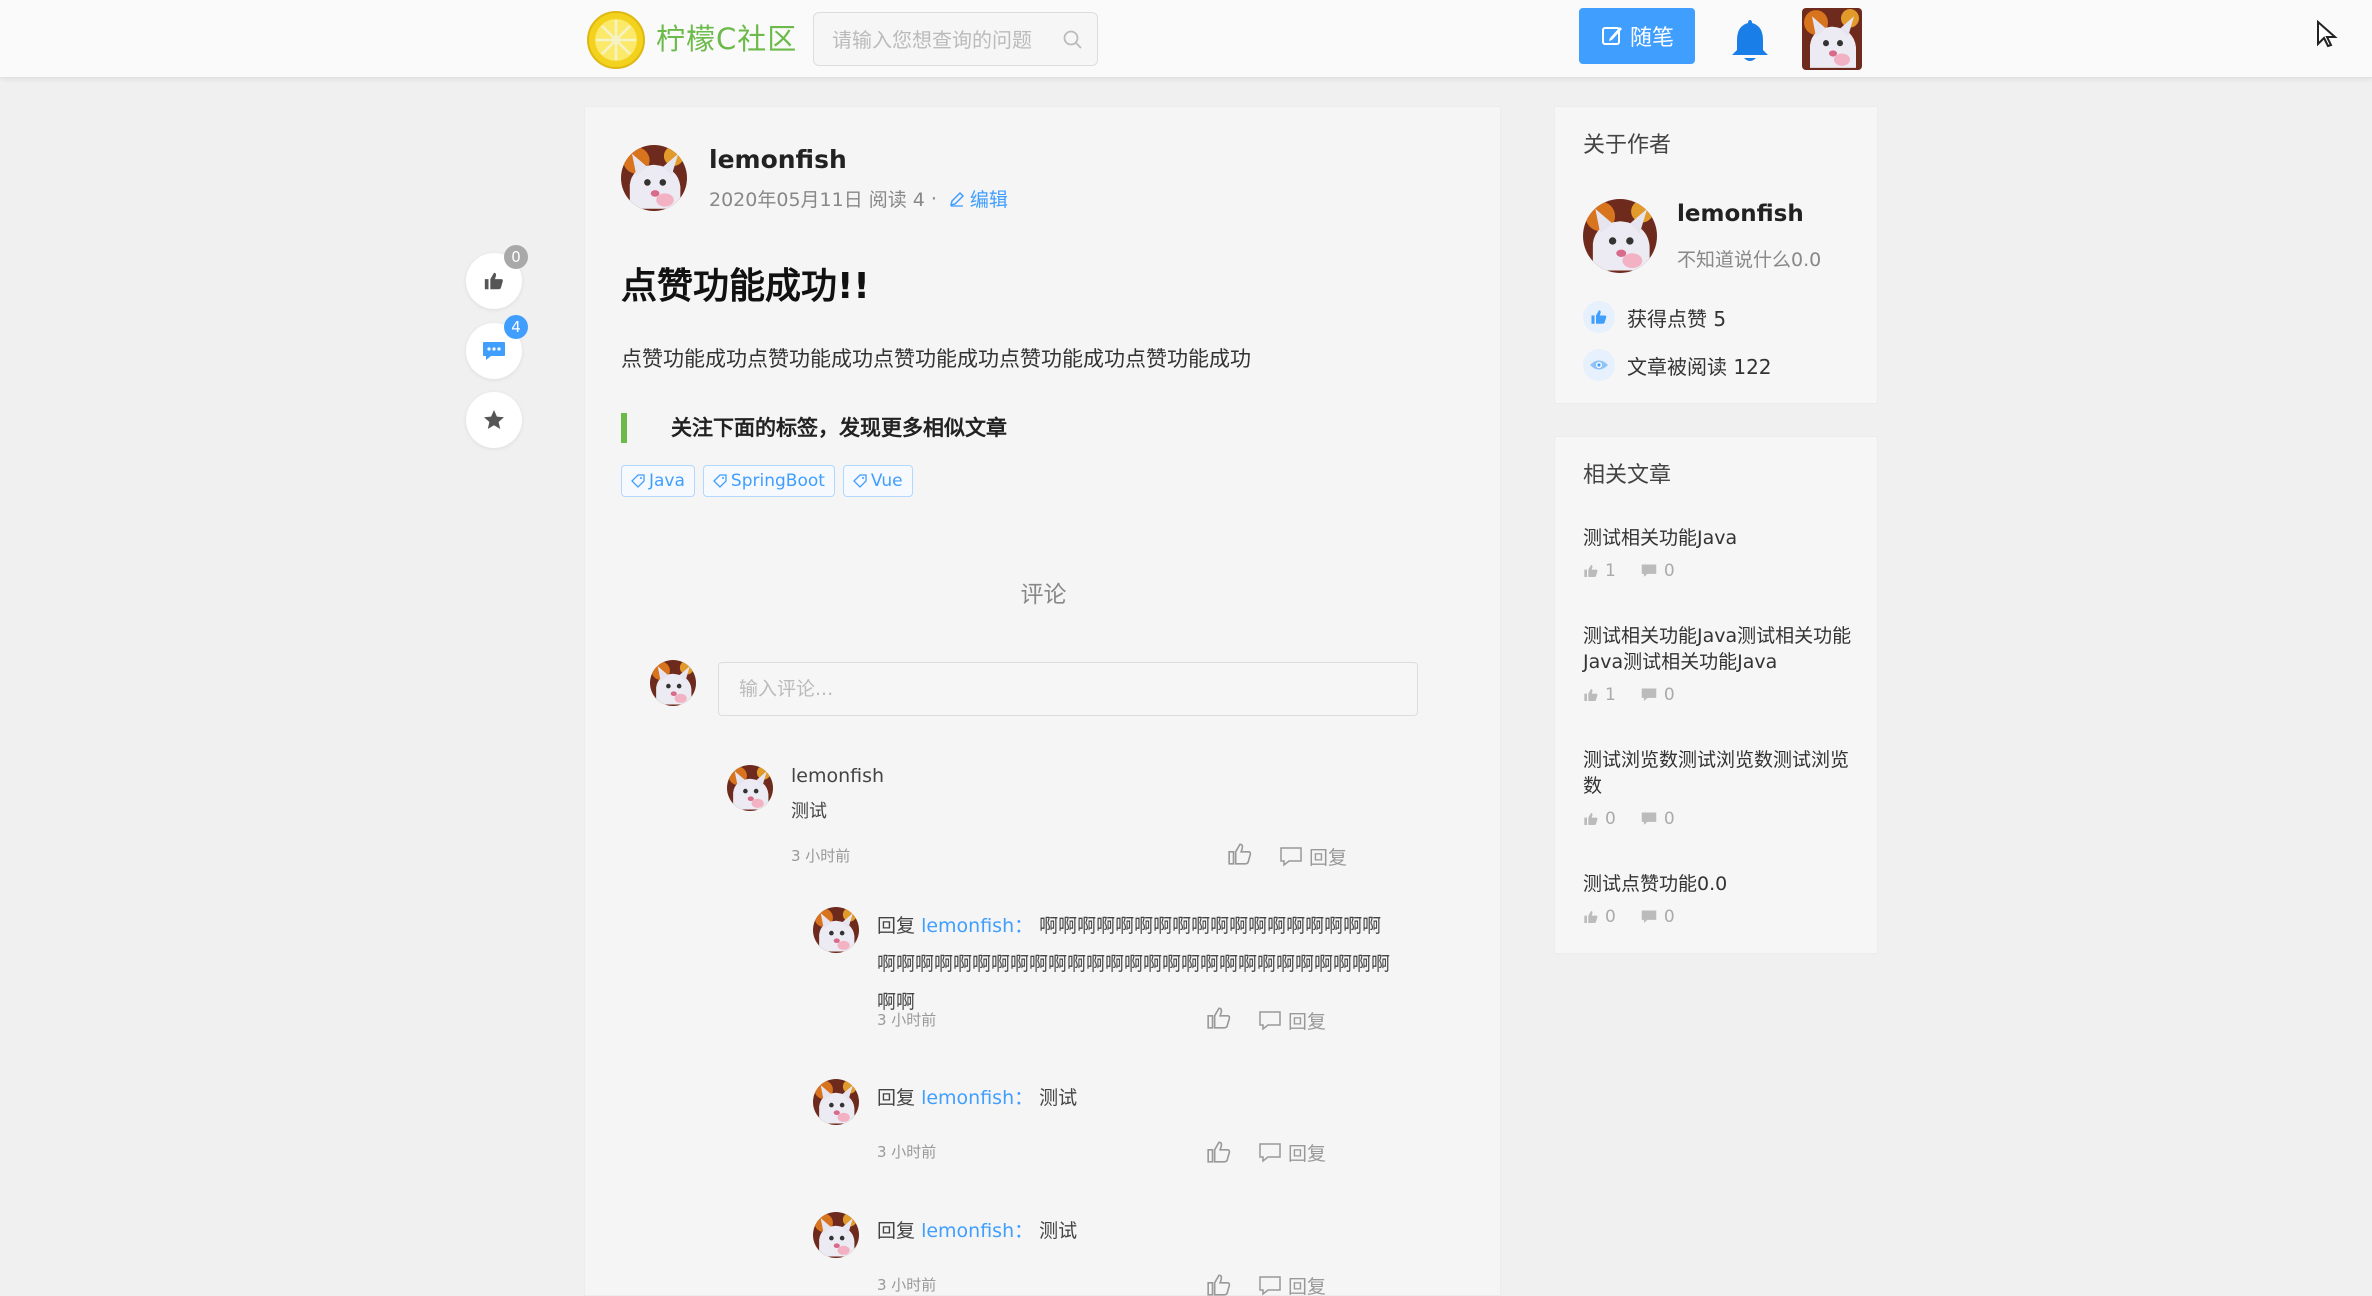  I want to click on write-post-label: 随笔, so click(1651, 38).